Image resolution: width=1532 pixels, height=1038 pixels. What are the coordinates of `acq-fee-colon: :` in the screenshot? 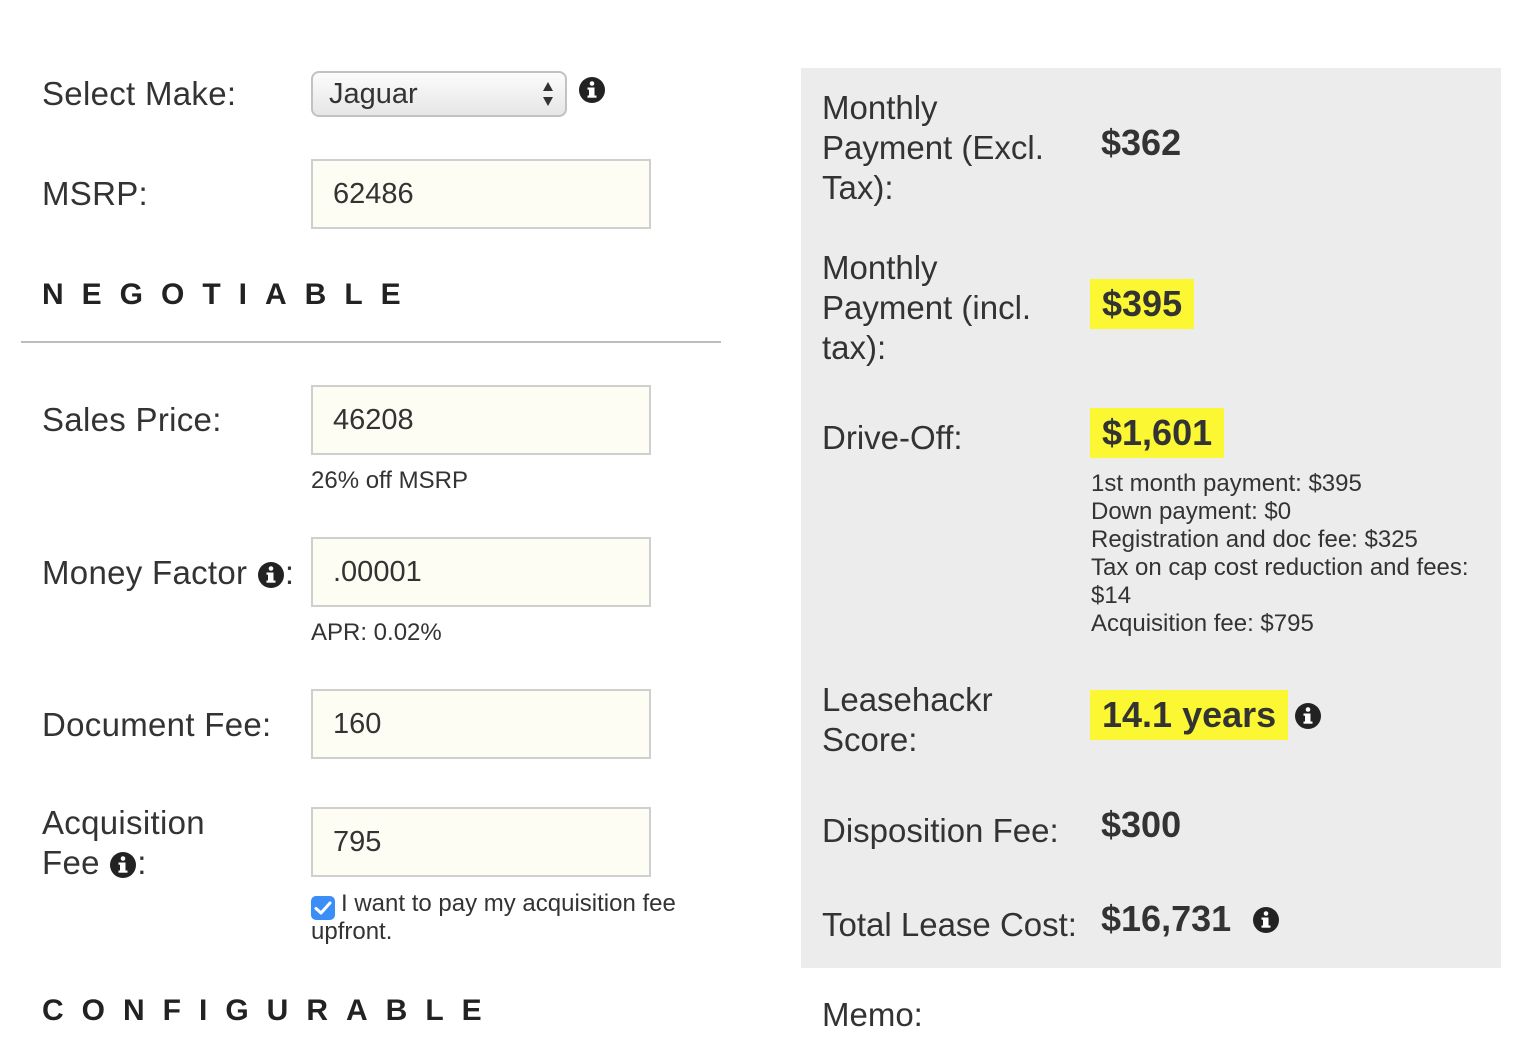 It's located at (142, 862).